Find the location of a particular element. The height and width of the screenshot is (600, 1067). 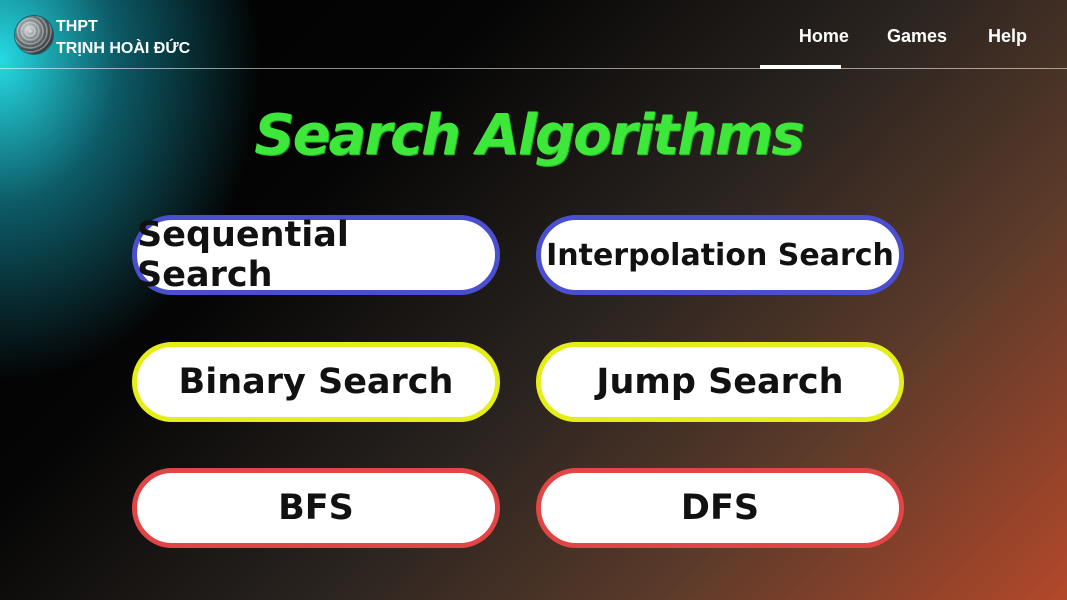

nav-games: Games is located at coordinates (917, 45).